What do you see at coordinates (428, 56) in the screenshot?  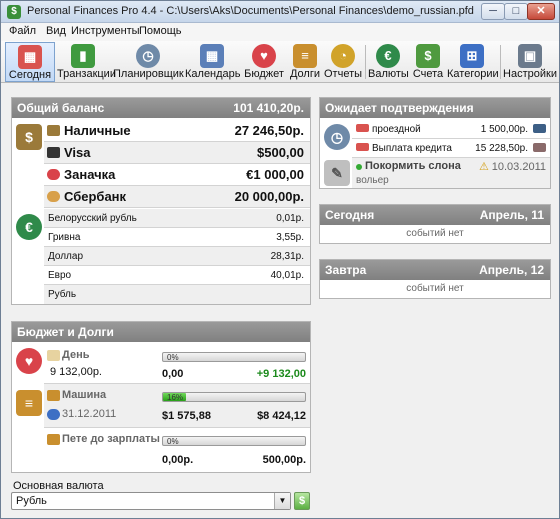 I see `banknotes-icon: $` at bounding box center [428, 56].